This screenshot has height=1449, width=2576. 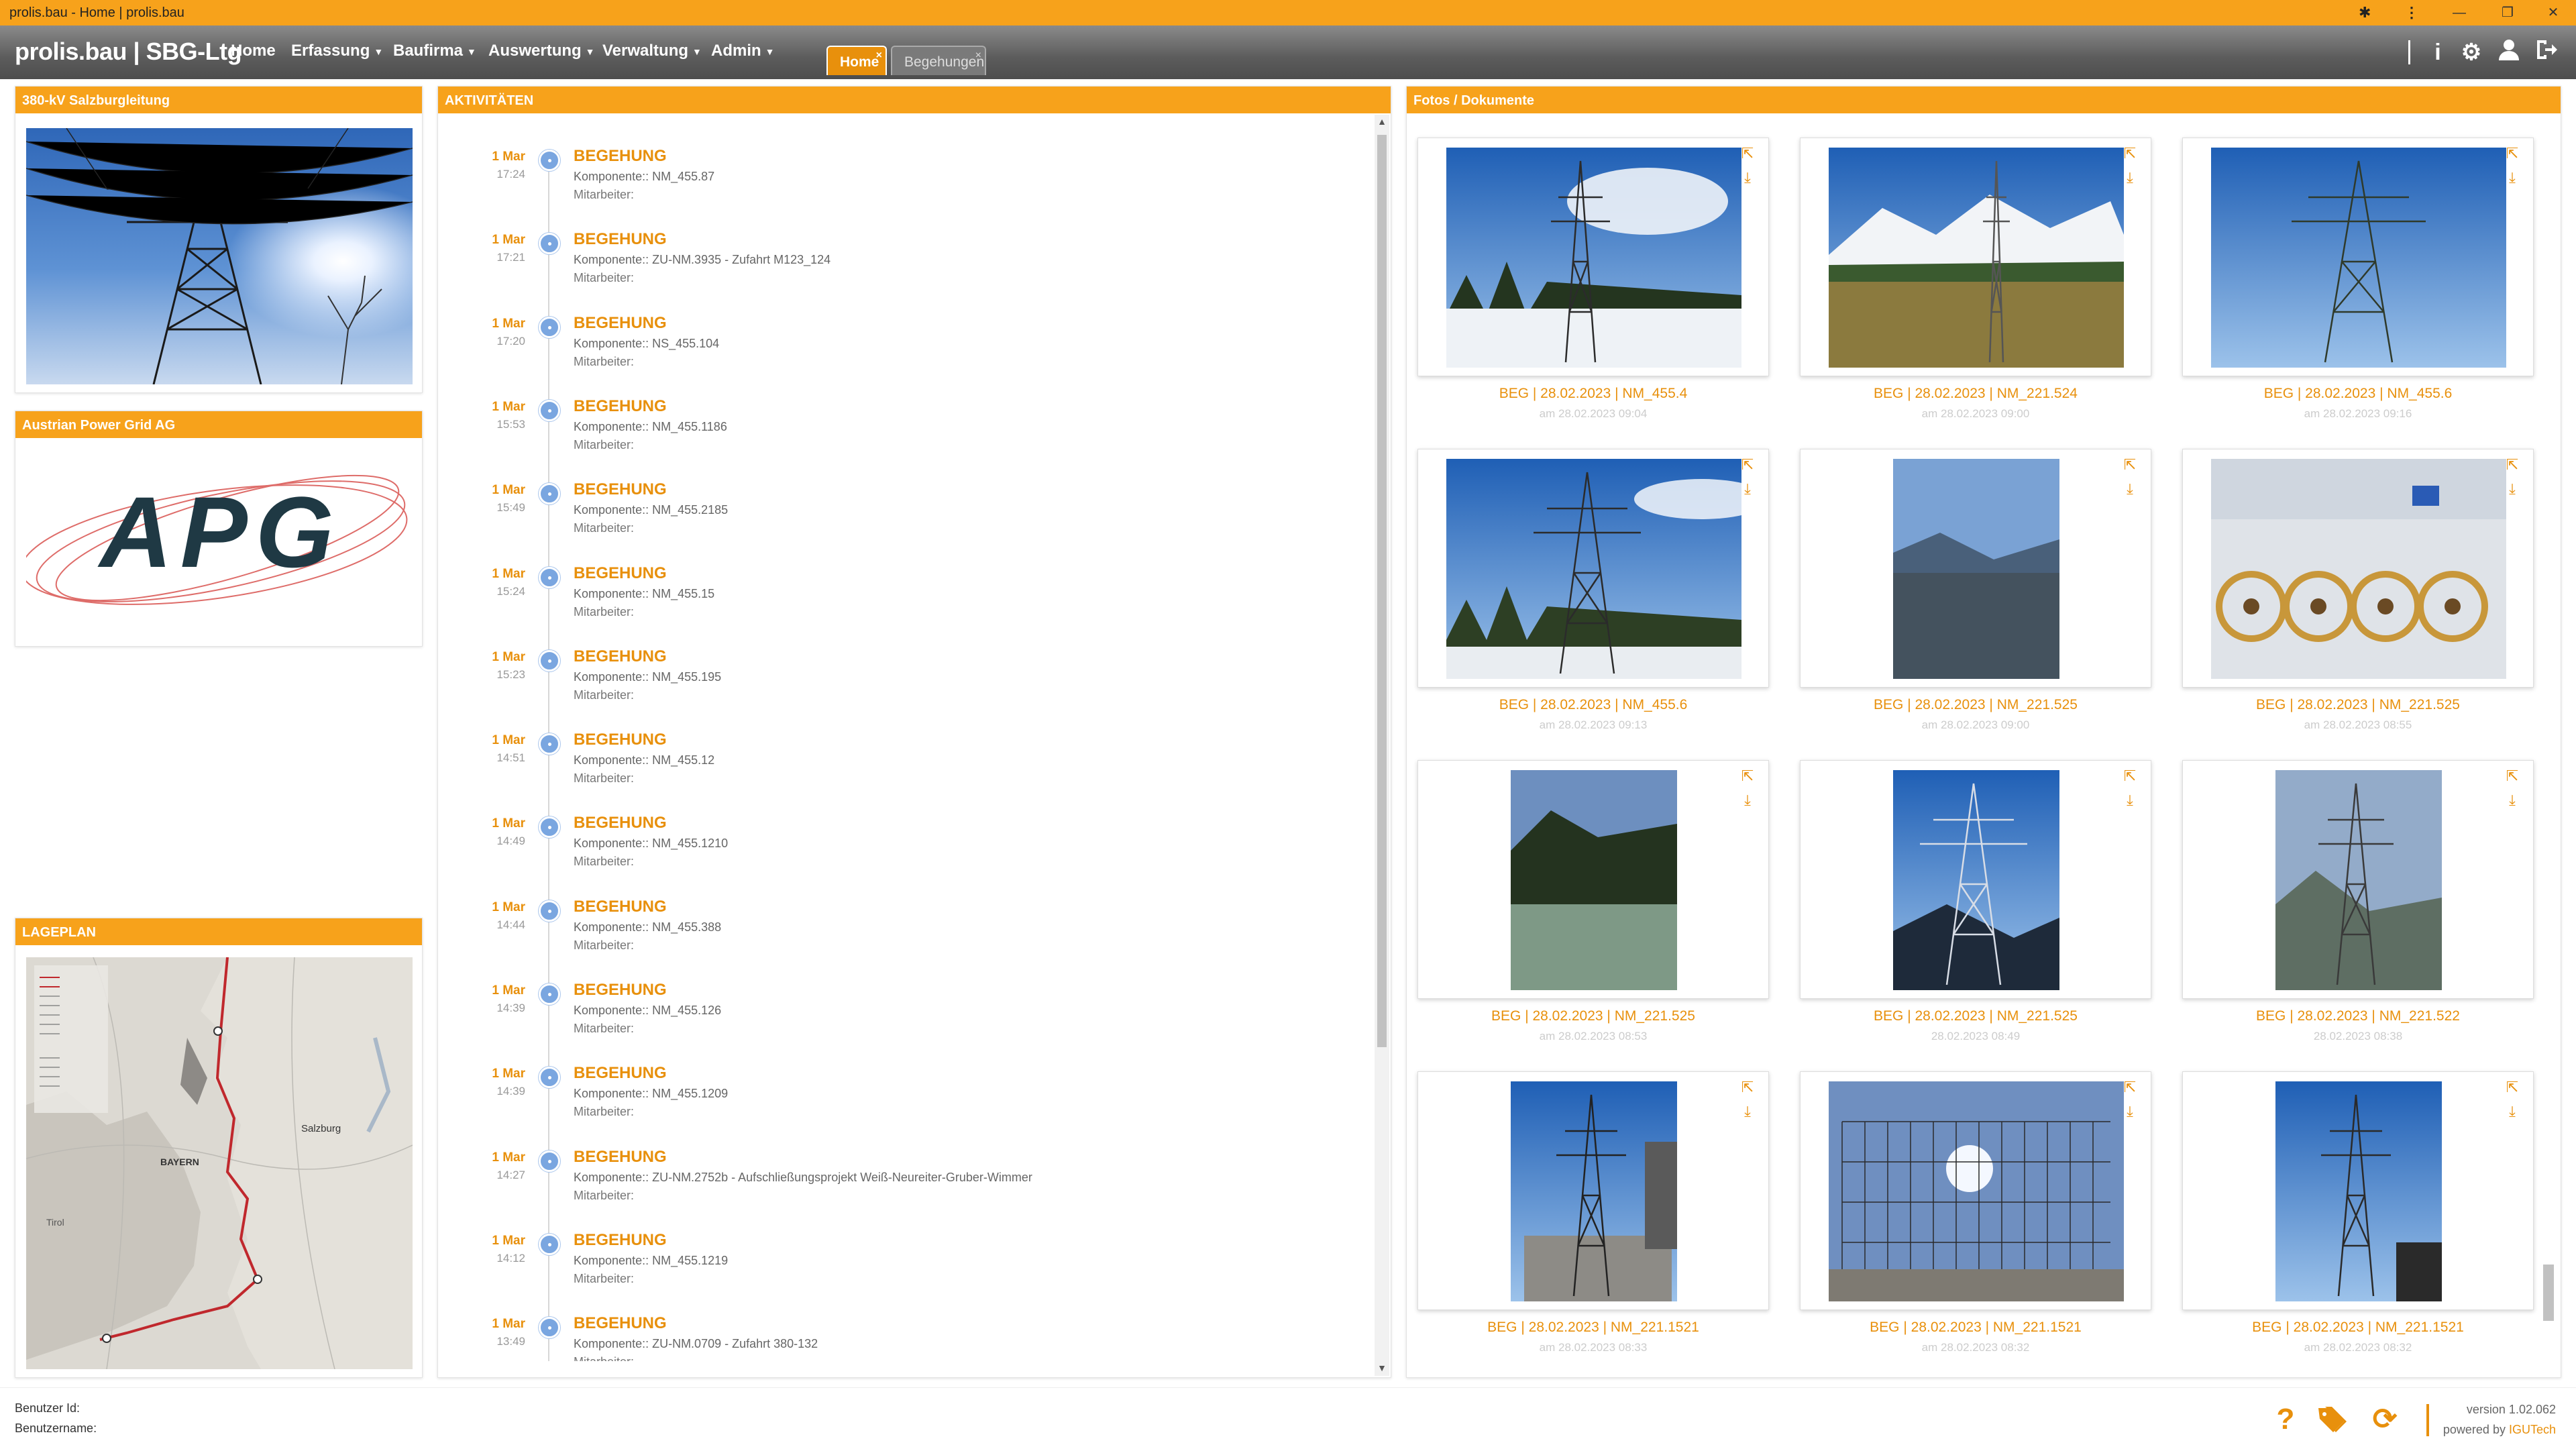 I want to click on kebab-menu-icon: ⋮, so click(x=2411, y=12).